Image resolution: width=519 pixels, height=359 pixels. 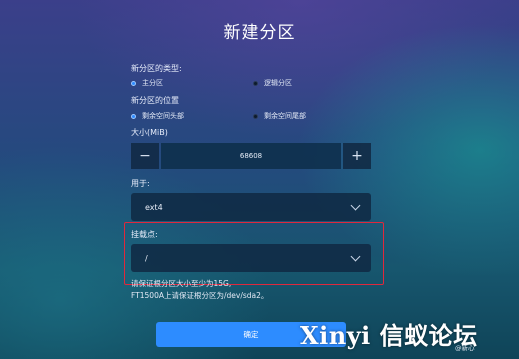 I want to click on mount-point-value: /, so click(x=146, y=258).